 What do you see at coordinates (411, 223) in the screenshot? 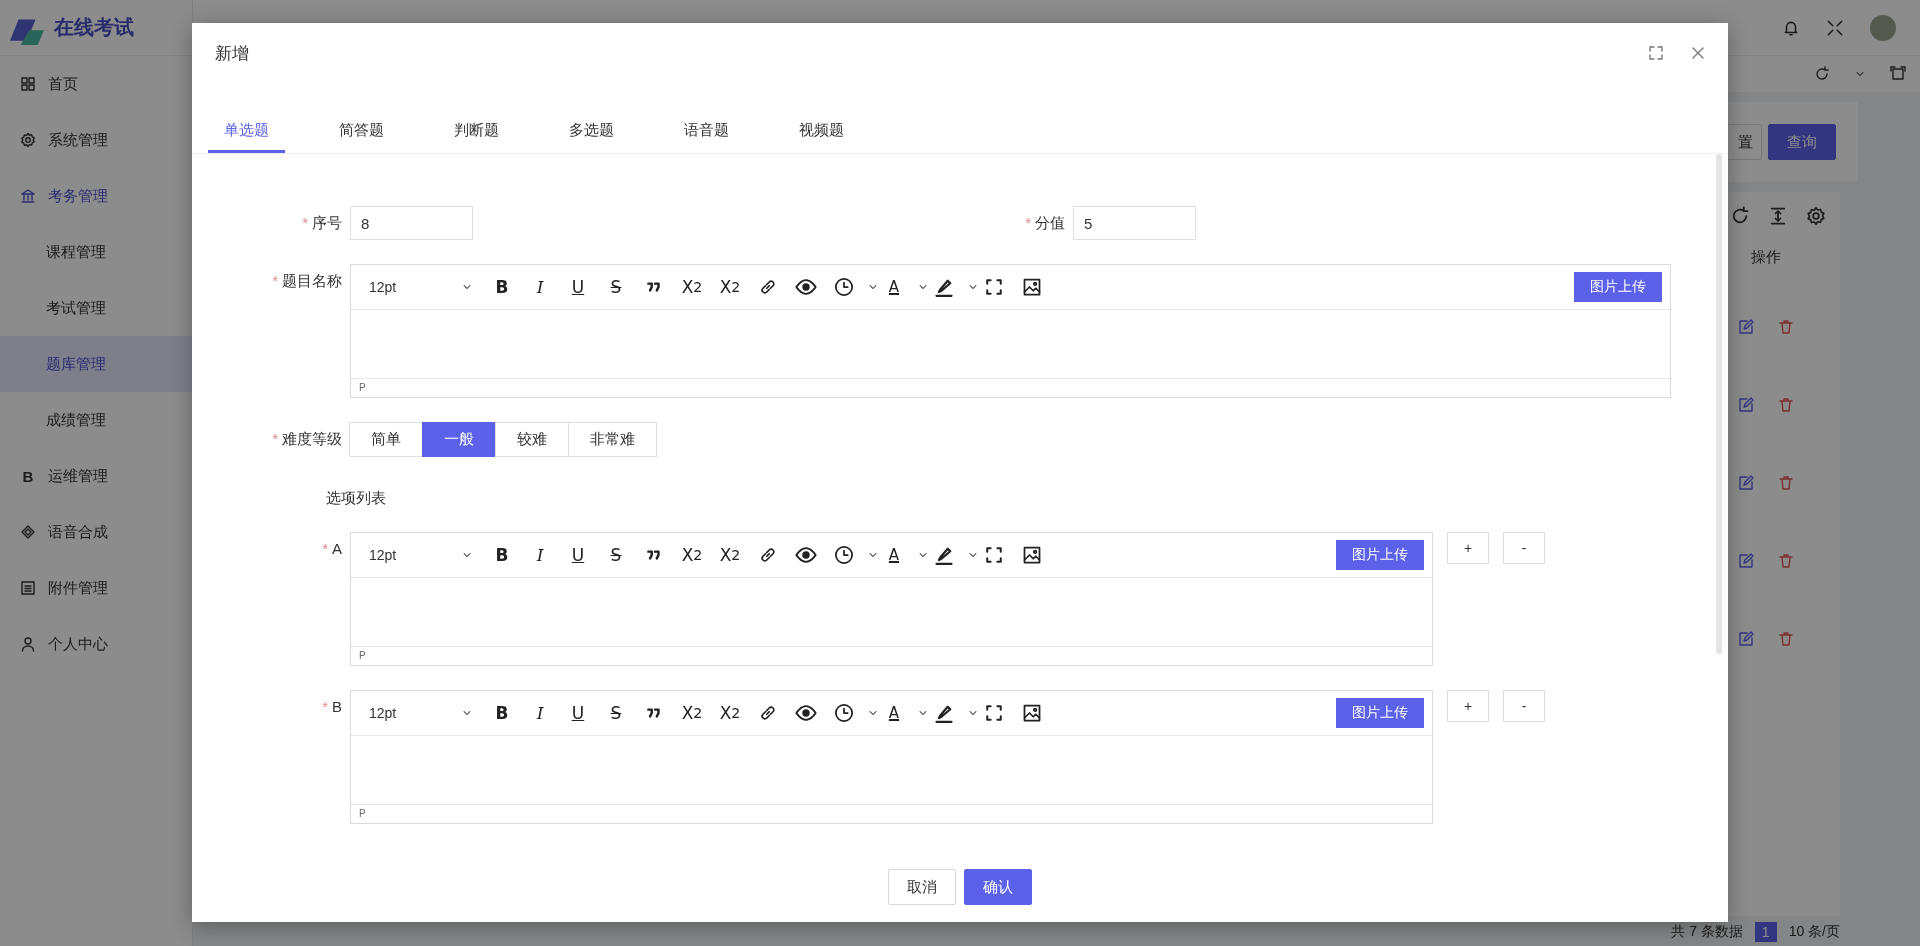
I see `number-field: 8` at bounding box center [411, 223].